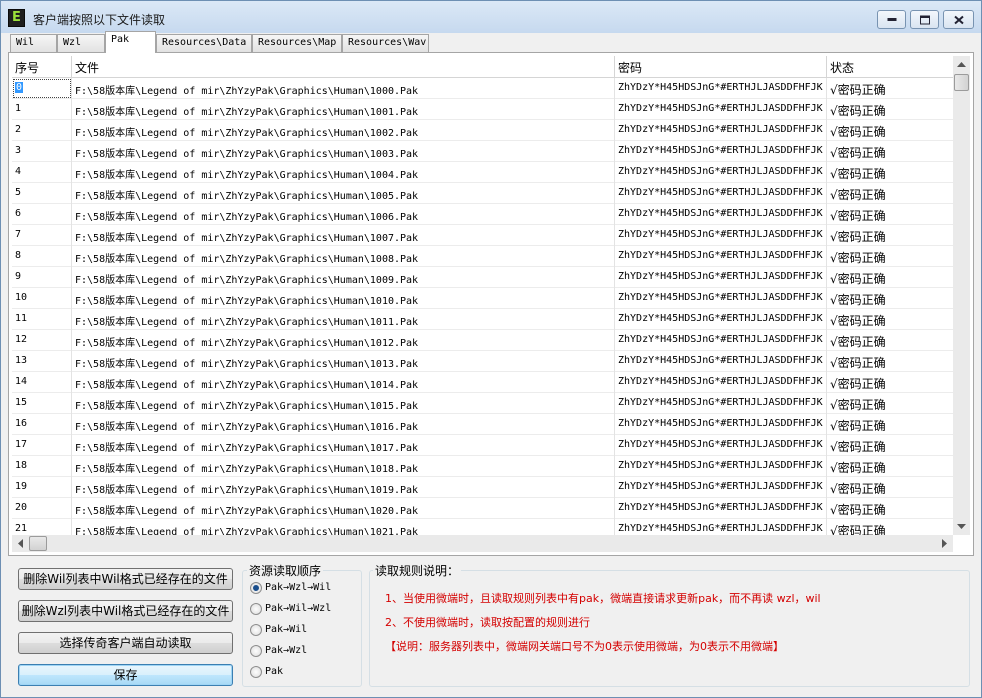  Describe the element at coordinates (42, 340) in the screenshot. I see `cell-index: 12` at that location.